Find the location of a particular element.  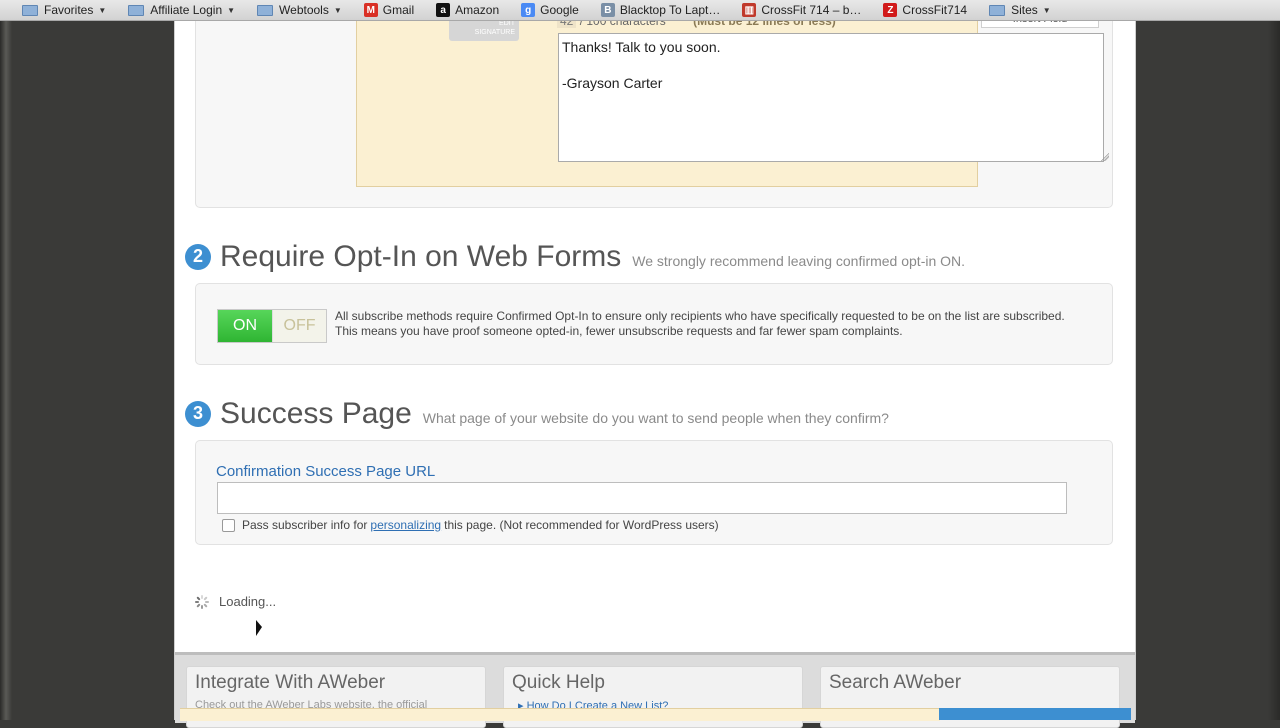

bottom-action-button is located at coordinates (1035, 714).